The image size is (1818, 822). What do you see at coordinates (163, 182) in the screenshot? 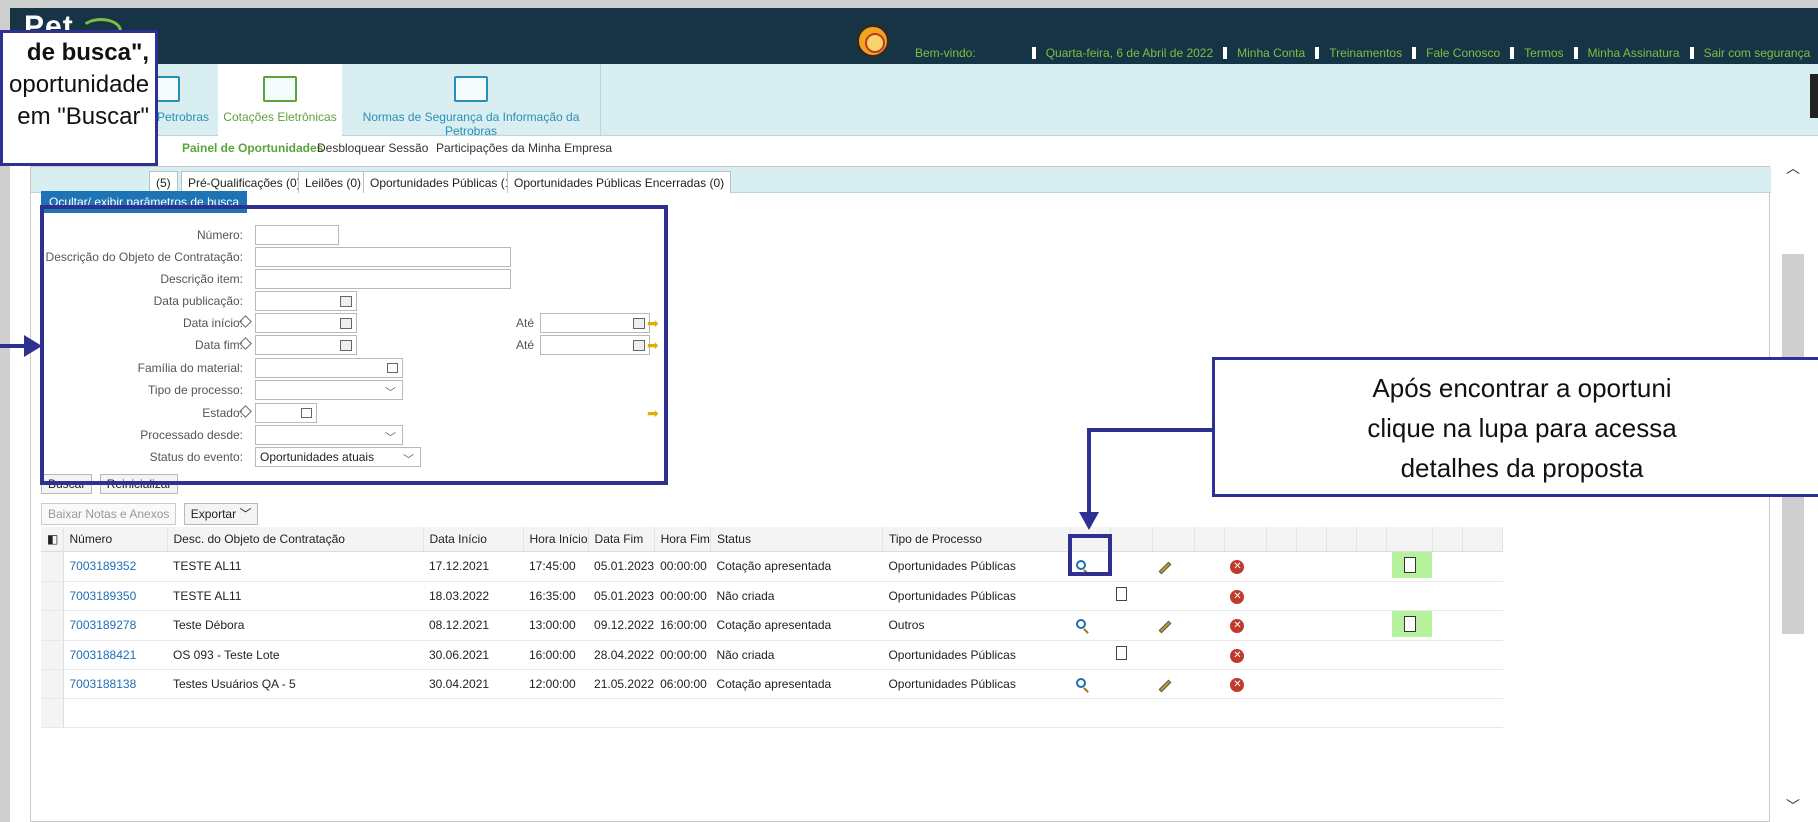
I see `tab-cotacoes: (5)` at bounding box center [163, 182].